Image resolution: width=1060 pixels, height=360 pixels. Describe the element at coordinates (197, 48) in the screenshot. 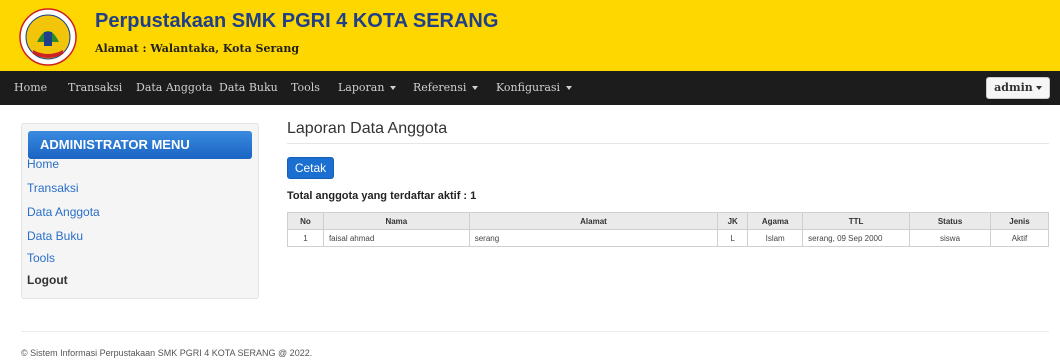

I see `site-address: Alamat : Walantaka, Kota Serang` at that location.